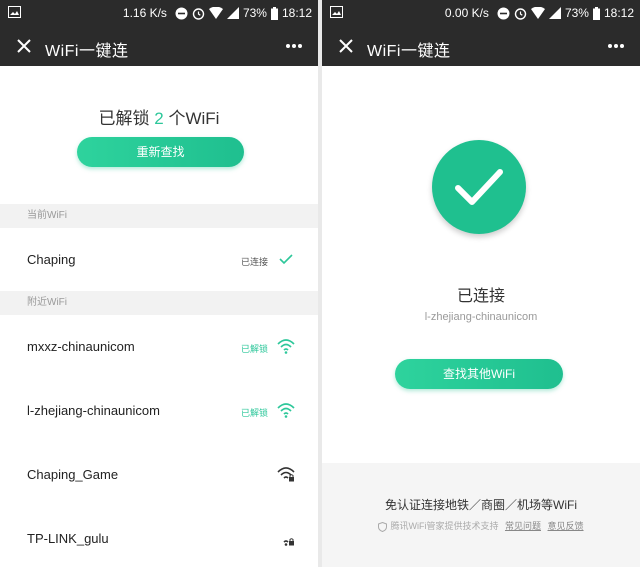 The image size is (640, 567). I want to click on status-bar: 1.16 K/s 73% 18:12, so click(159, 13).